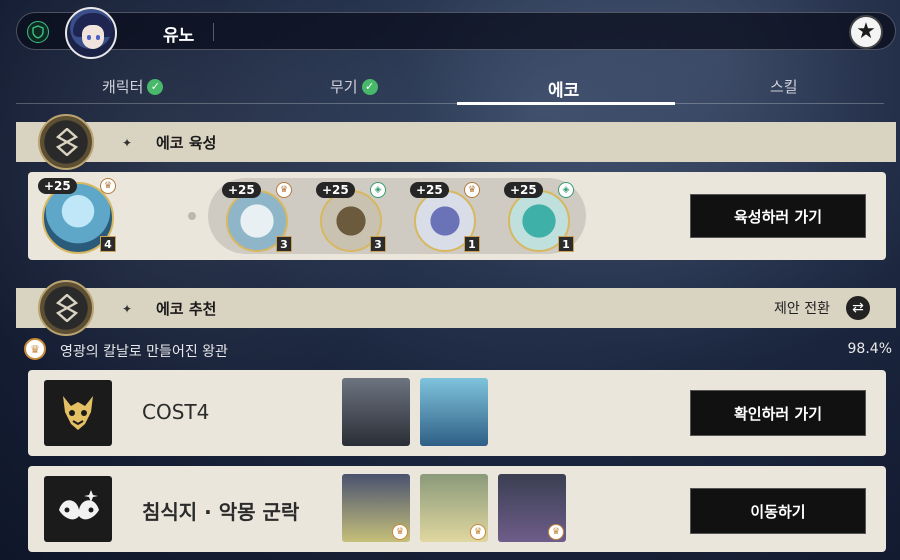 Image resolution: width=900 pixels, height=560 pixels. I want to click on go-upgrade-button: 육성하러 가기, so click(778, 216).